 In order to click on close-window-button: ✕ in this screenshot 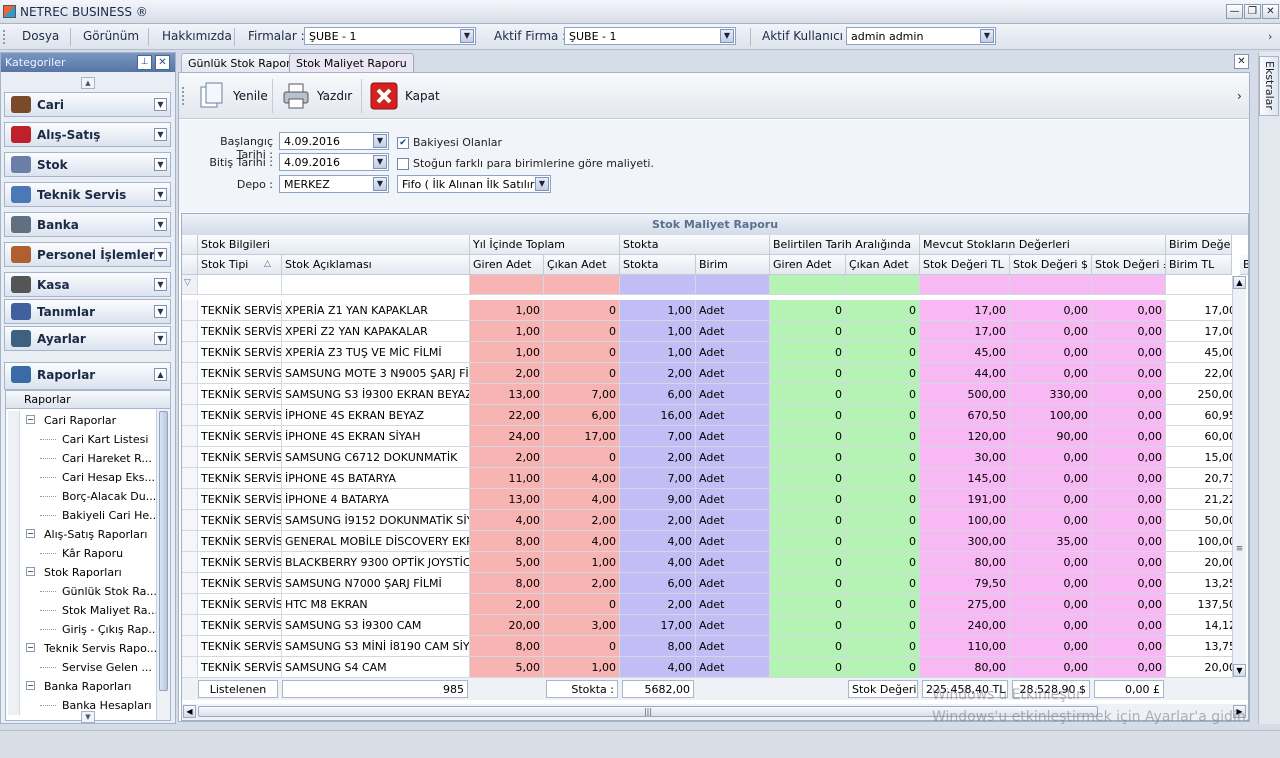, I will do `click(1270, 11)`.